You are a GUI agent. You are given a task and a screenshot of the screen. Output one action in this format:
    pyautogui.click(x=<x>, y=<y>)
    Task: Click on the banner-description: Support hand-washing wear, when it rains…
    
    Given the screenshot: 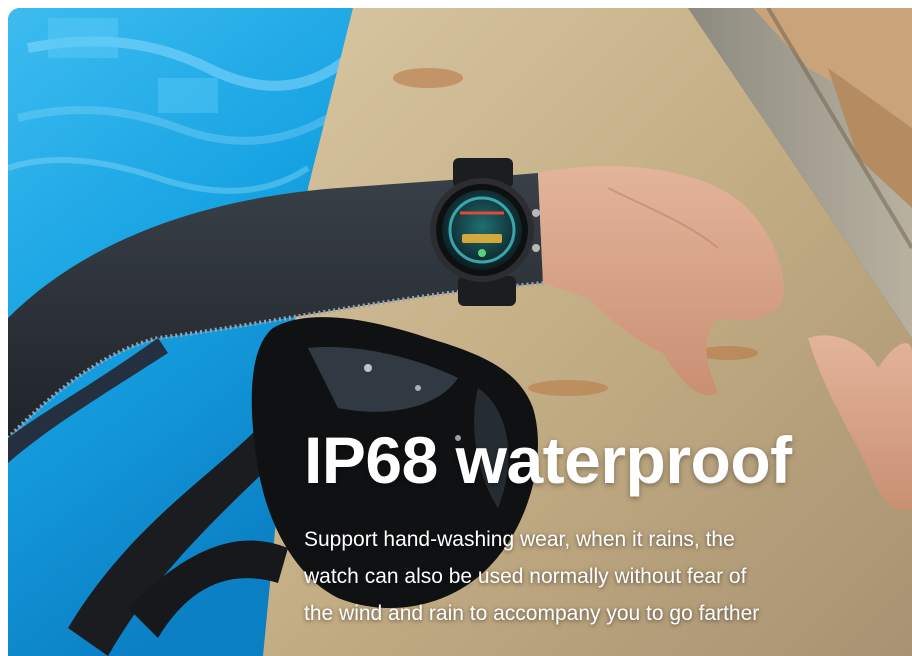 What is the action you would take?
    pyautogui.click(x=604, y=576)
    